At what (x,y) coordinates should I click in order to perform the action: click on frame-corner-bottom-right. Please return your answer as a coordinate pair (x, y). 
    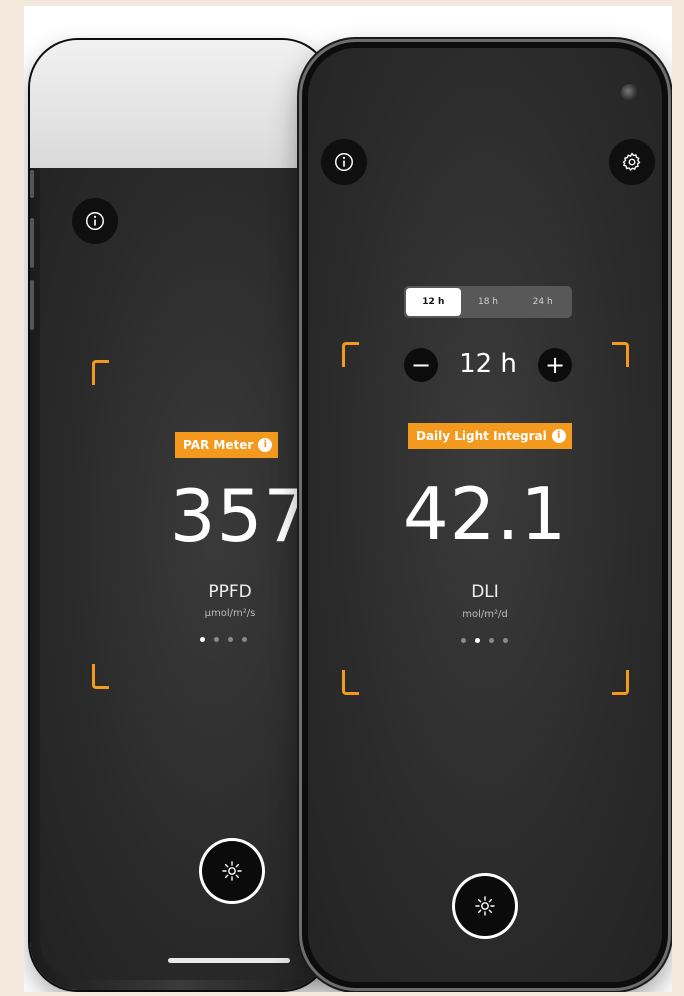
    Looking at the image, I should click on (620, 682).